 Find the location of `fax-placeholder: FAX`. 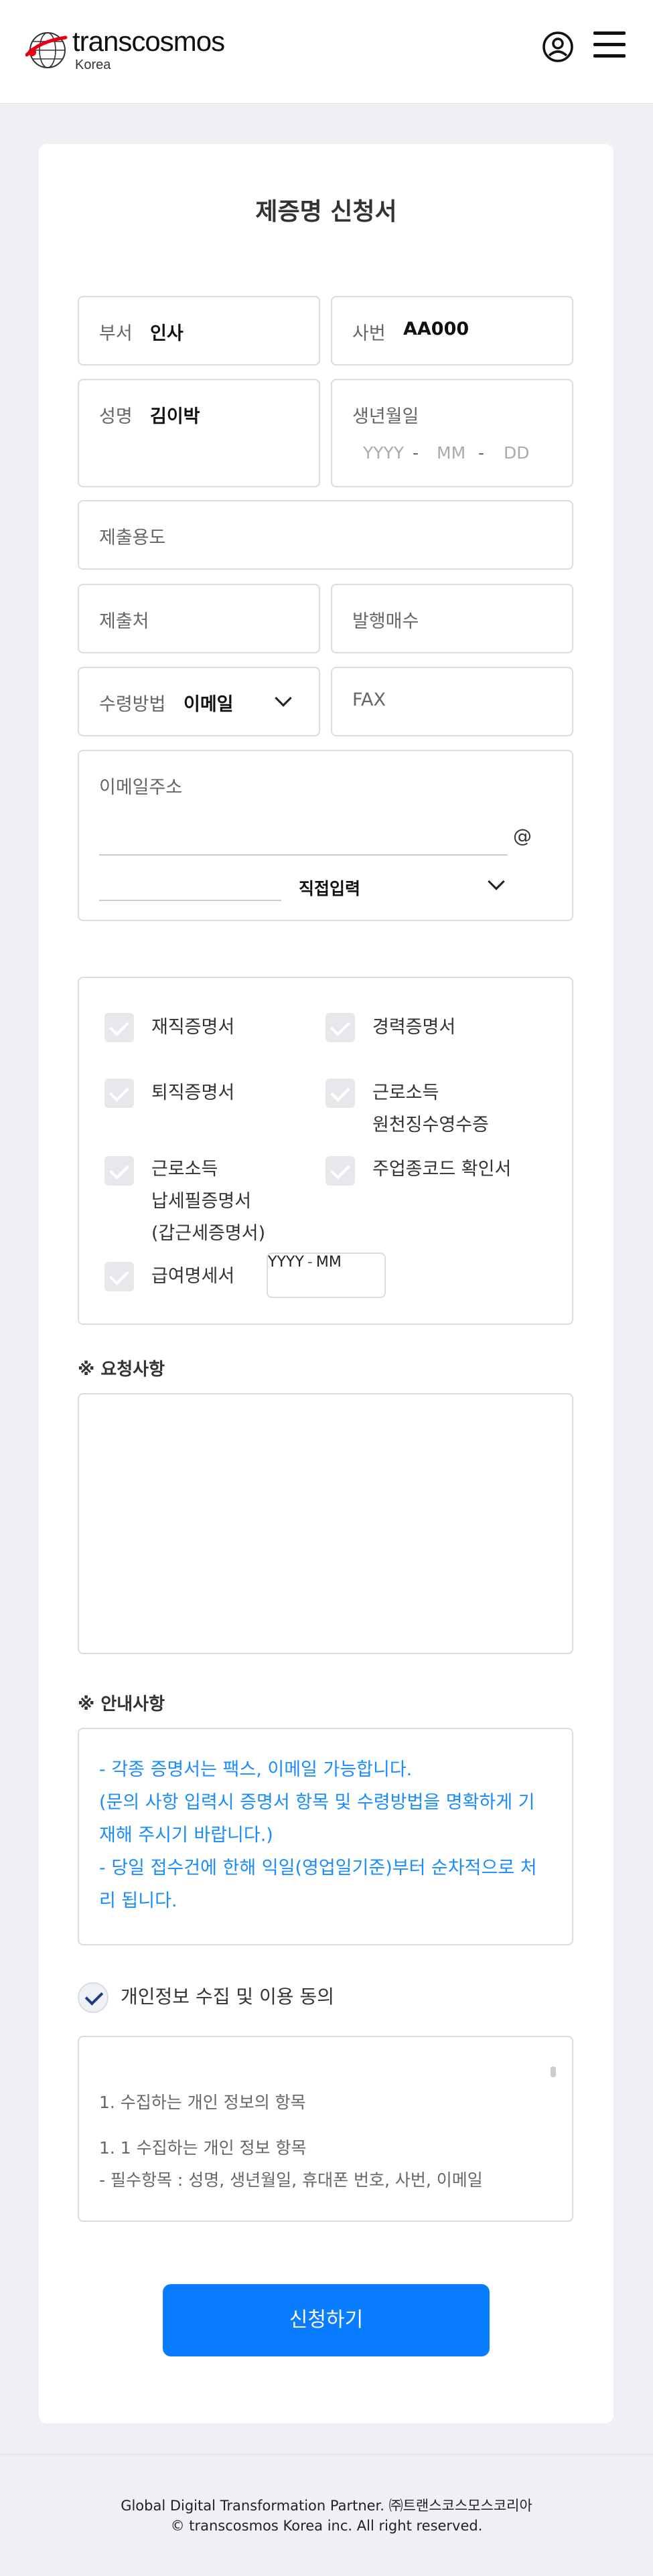

fax-placeholder: FAX is located at coordinates (369, 700).